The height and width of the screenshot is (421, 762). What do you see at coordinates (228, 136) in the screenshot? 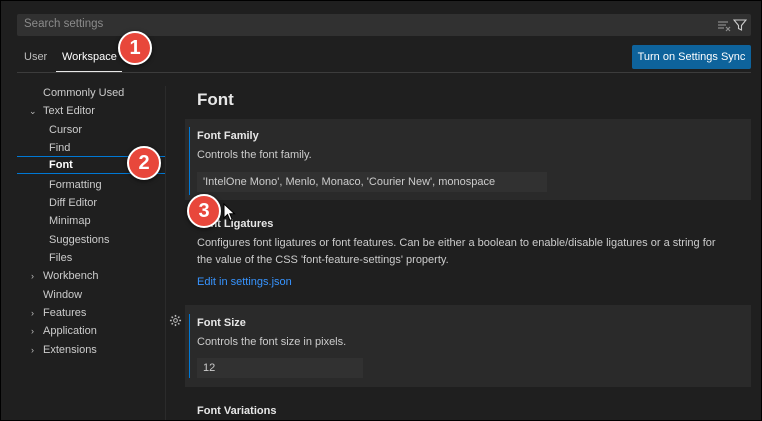
I see `font-family-title: Font Family` at bounding box center [228, 136].